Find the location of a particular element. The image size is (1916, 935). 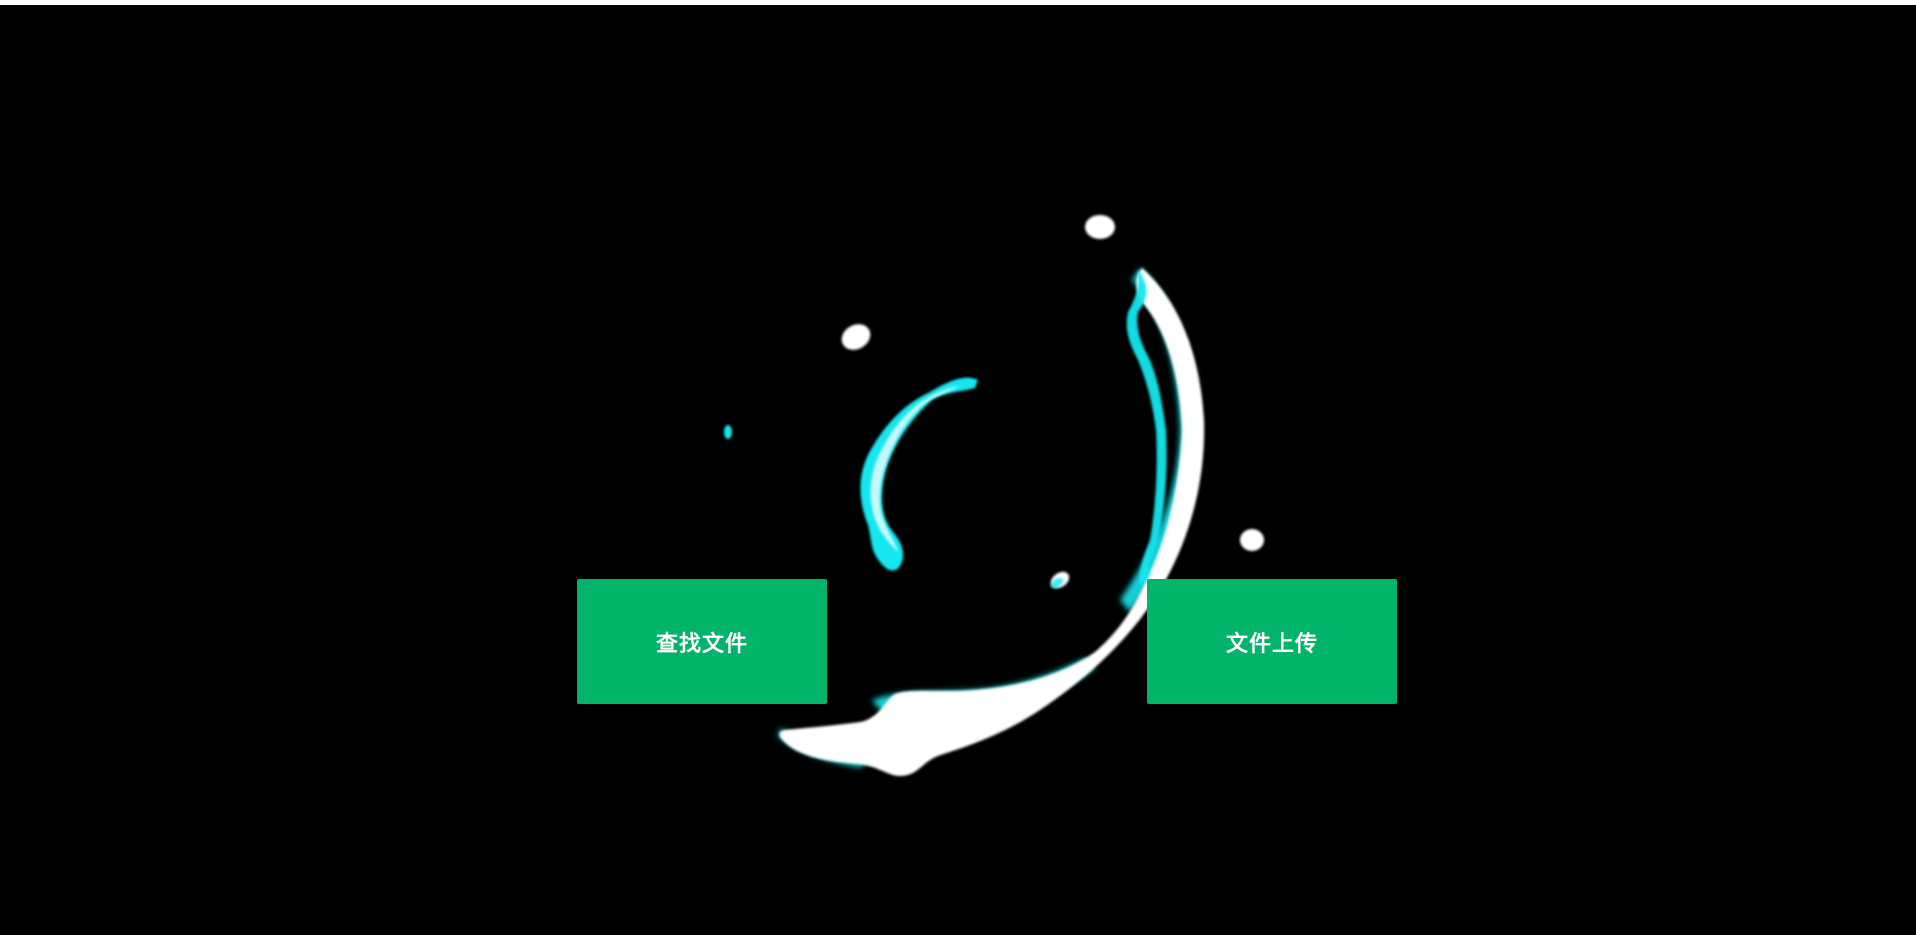

fluid-droplet-tiny is located at coordinates (728, 432).